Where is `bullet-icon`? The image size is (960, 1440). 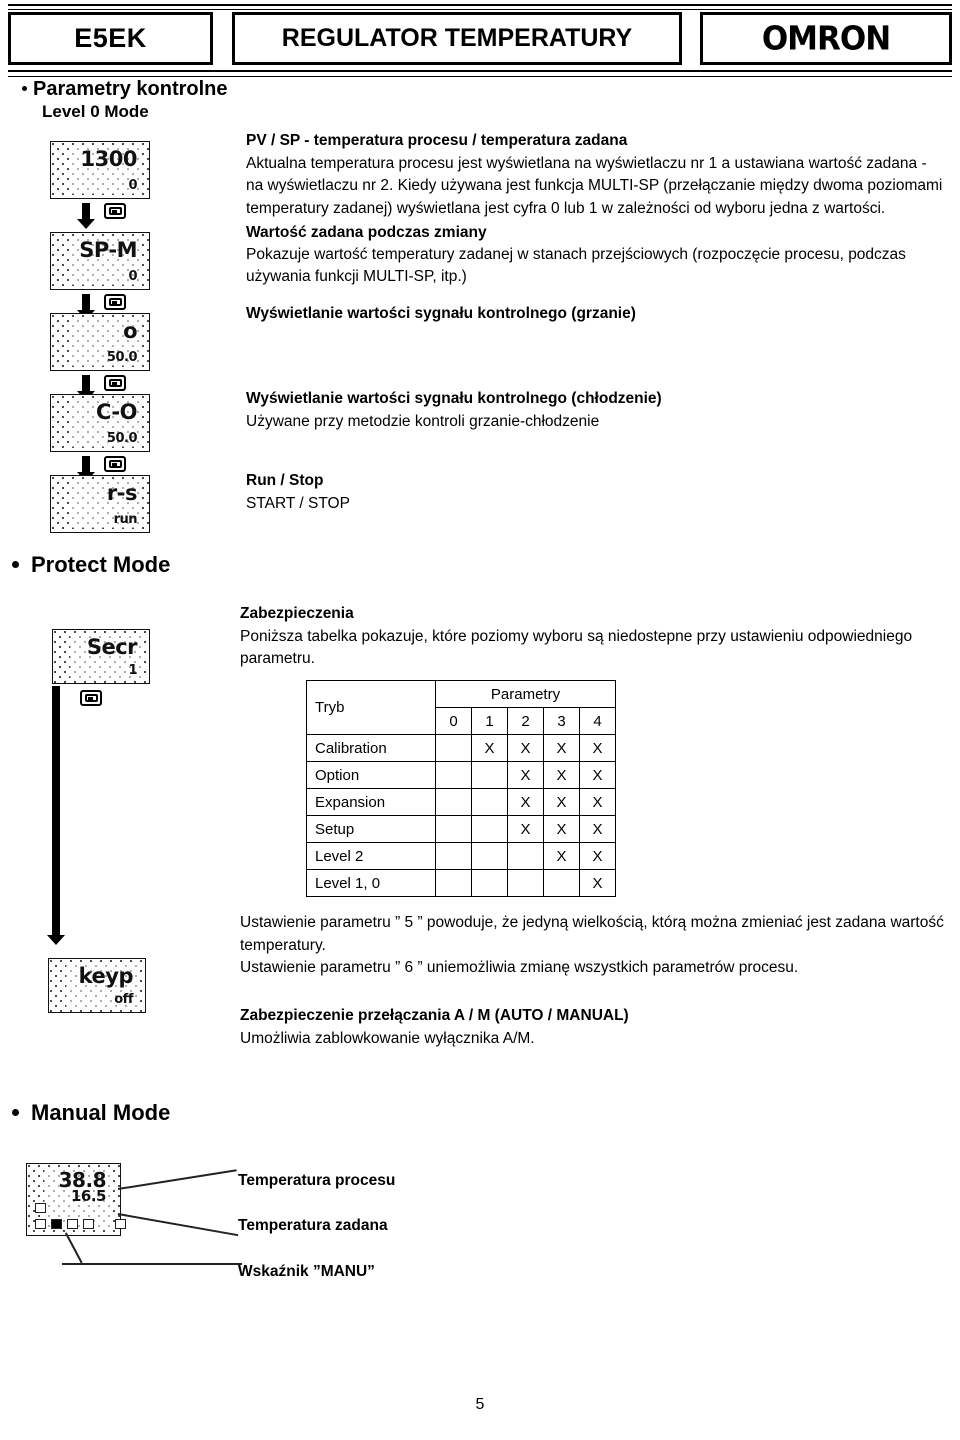
bullet-icon is located at coordinates (24, 88).